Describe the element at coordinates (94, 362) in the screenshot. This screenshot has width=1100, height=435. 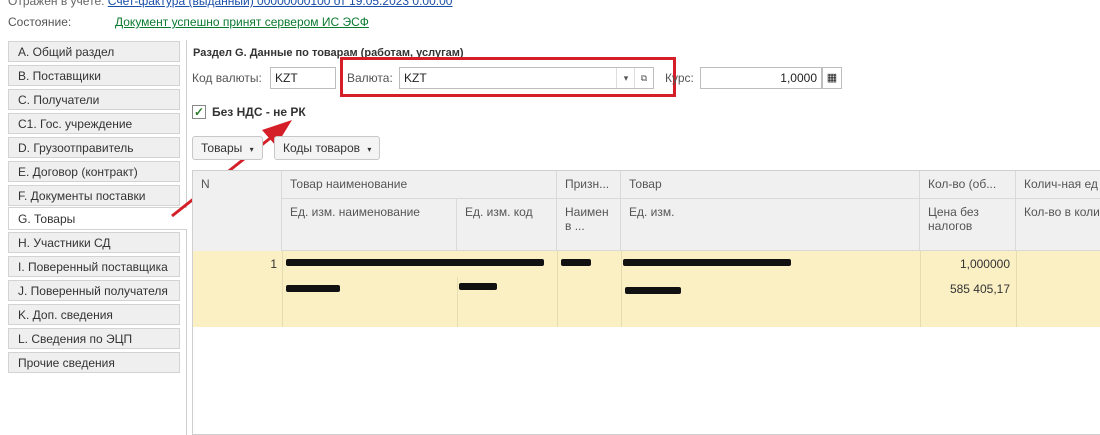
I see `sidebar-item-other: Прочие сведения` at that location.